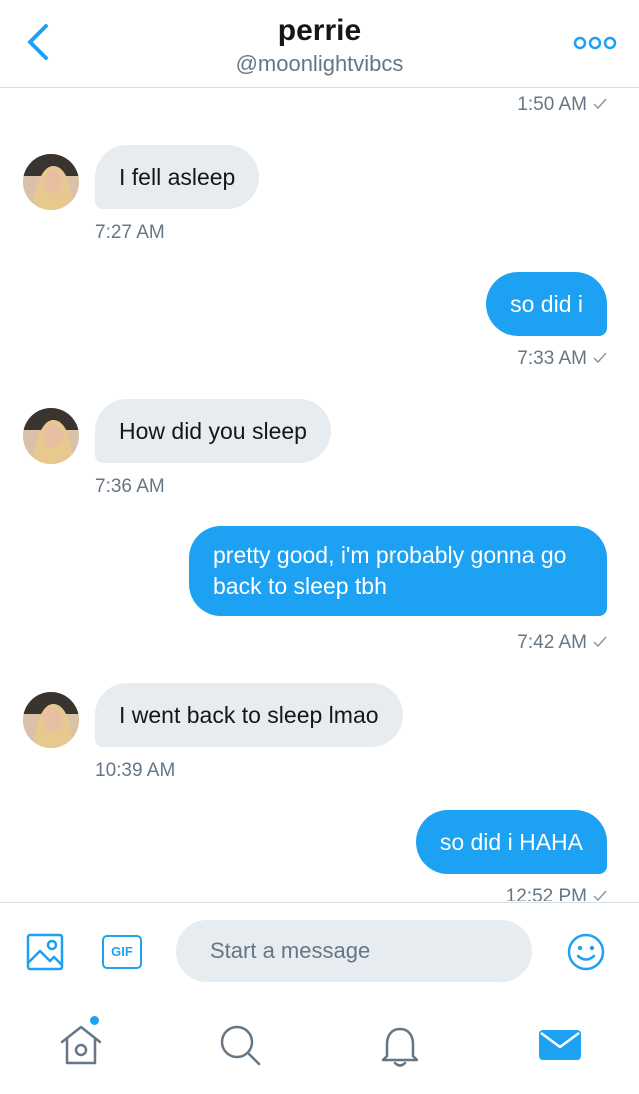 The width and height of the screenshot is (639, 1094). Describe the element at coordinates (319, 31) in the screenshot. I see `conversation-title: perrie` at that location.